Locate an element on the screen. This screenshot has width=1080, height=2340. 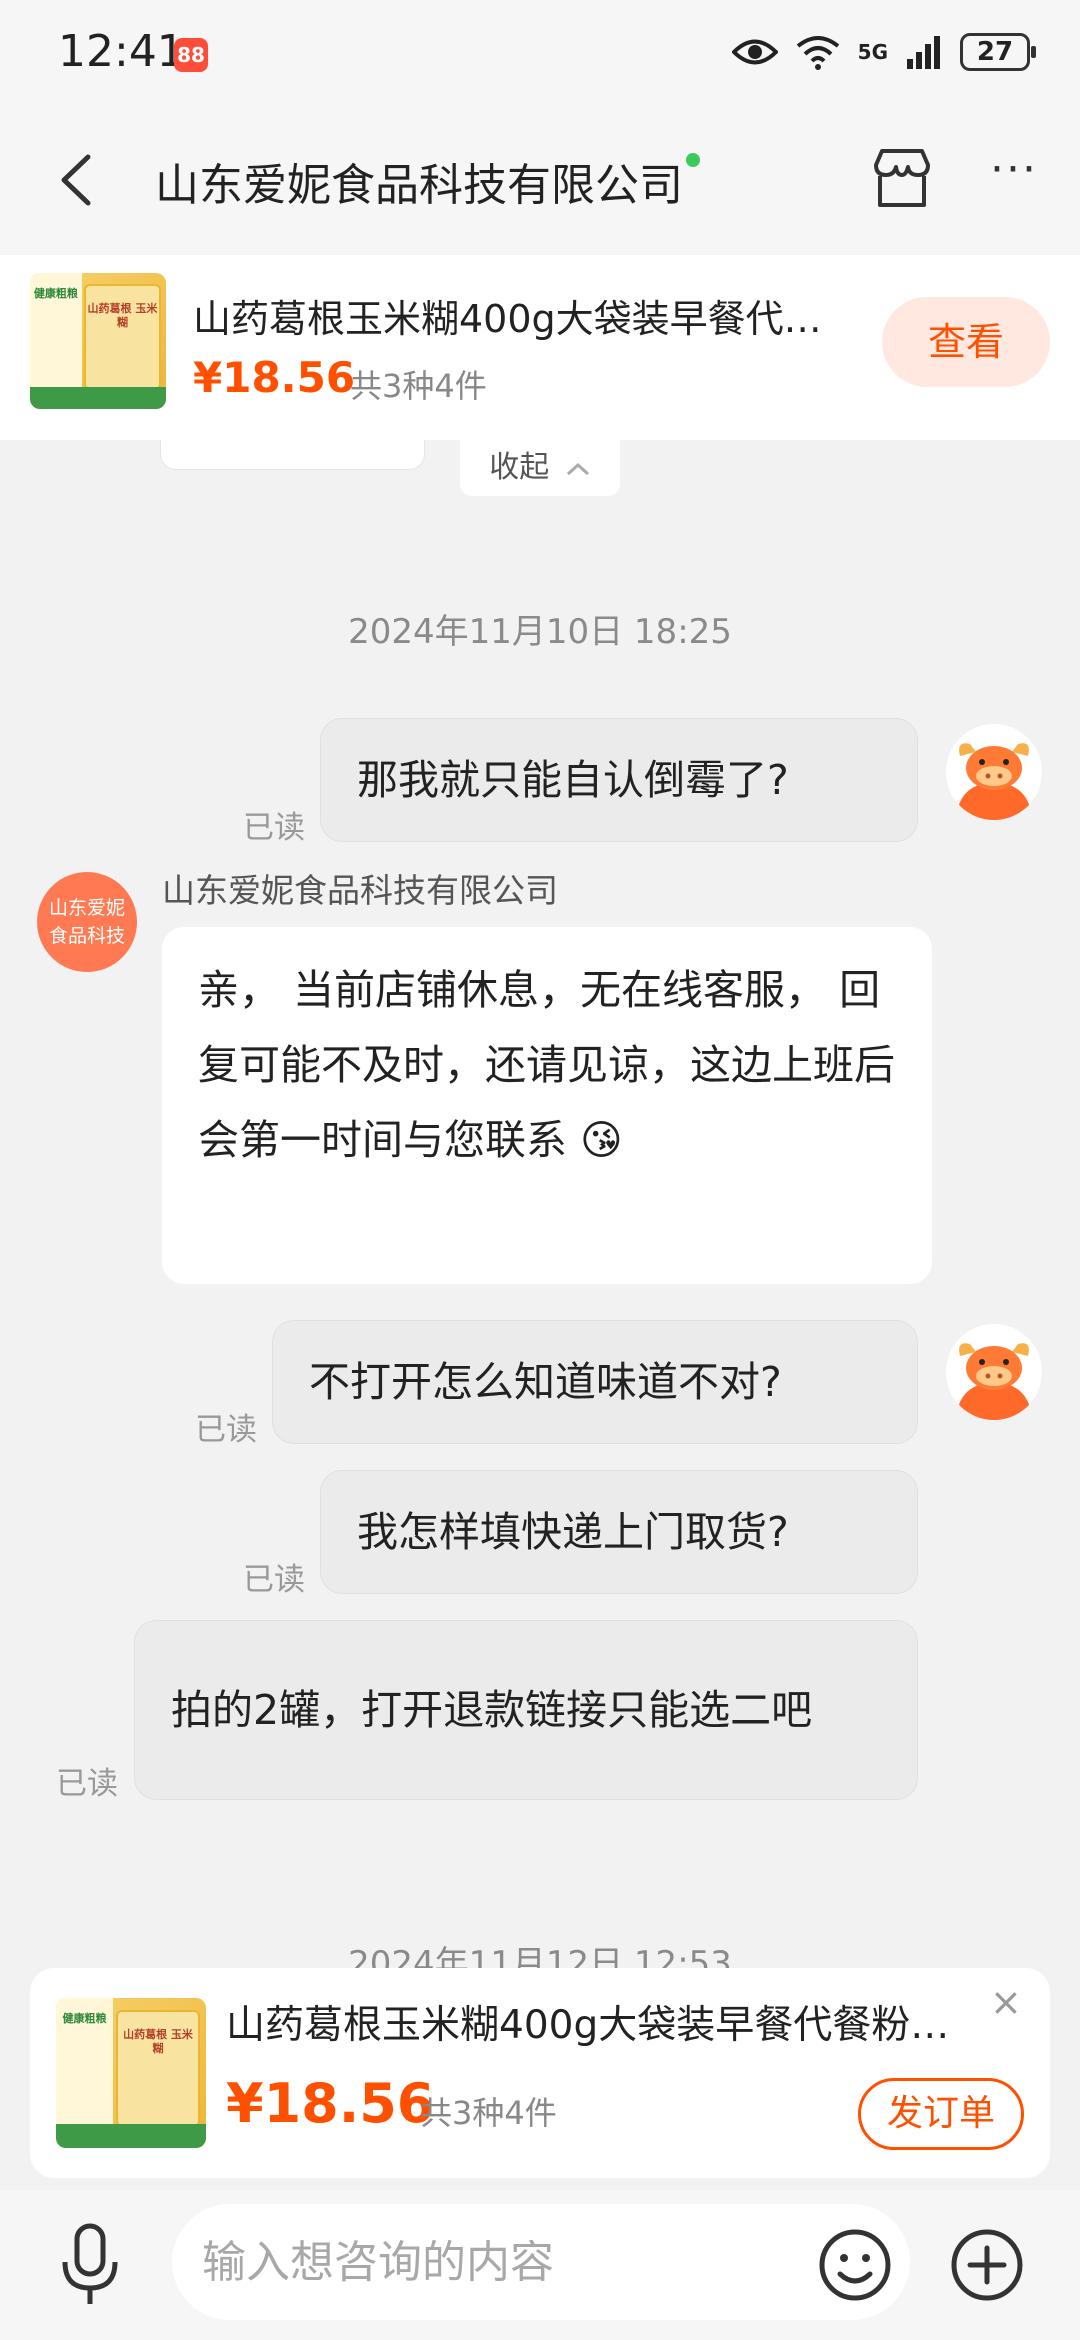
collapse-label: 收起 is located at coordinates (519, 467).